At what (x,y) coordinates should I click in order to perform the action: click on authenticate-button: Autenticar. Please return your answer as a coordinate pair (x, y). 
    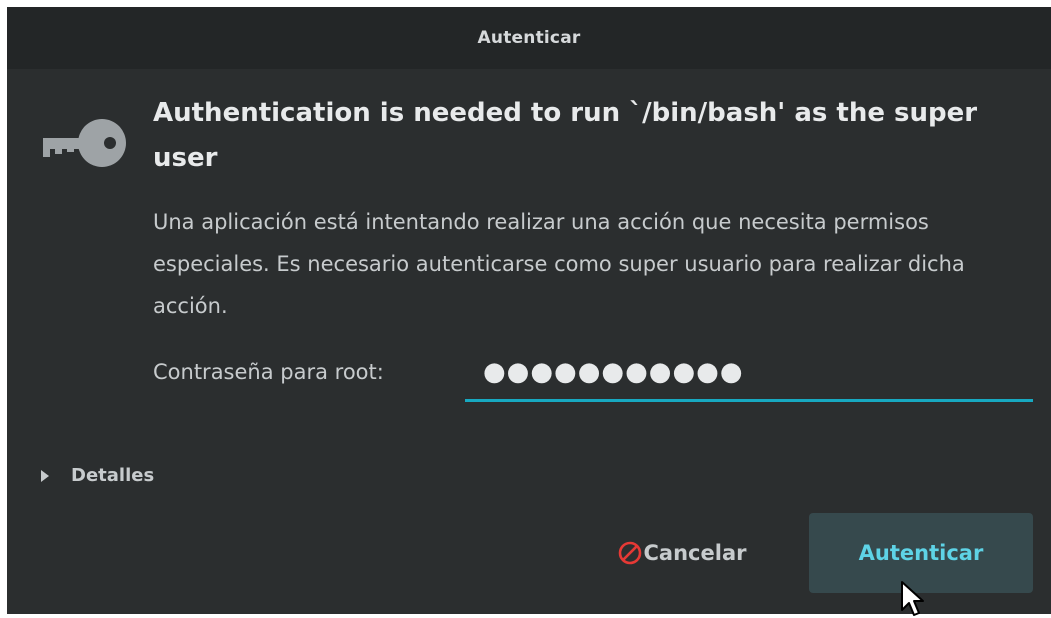
    Looking at the image, I should click on (921, 553).